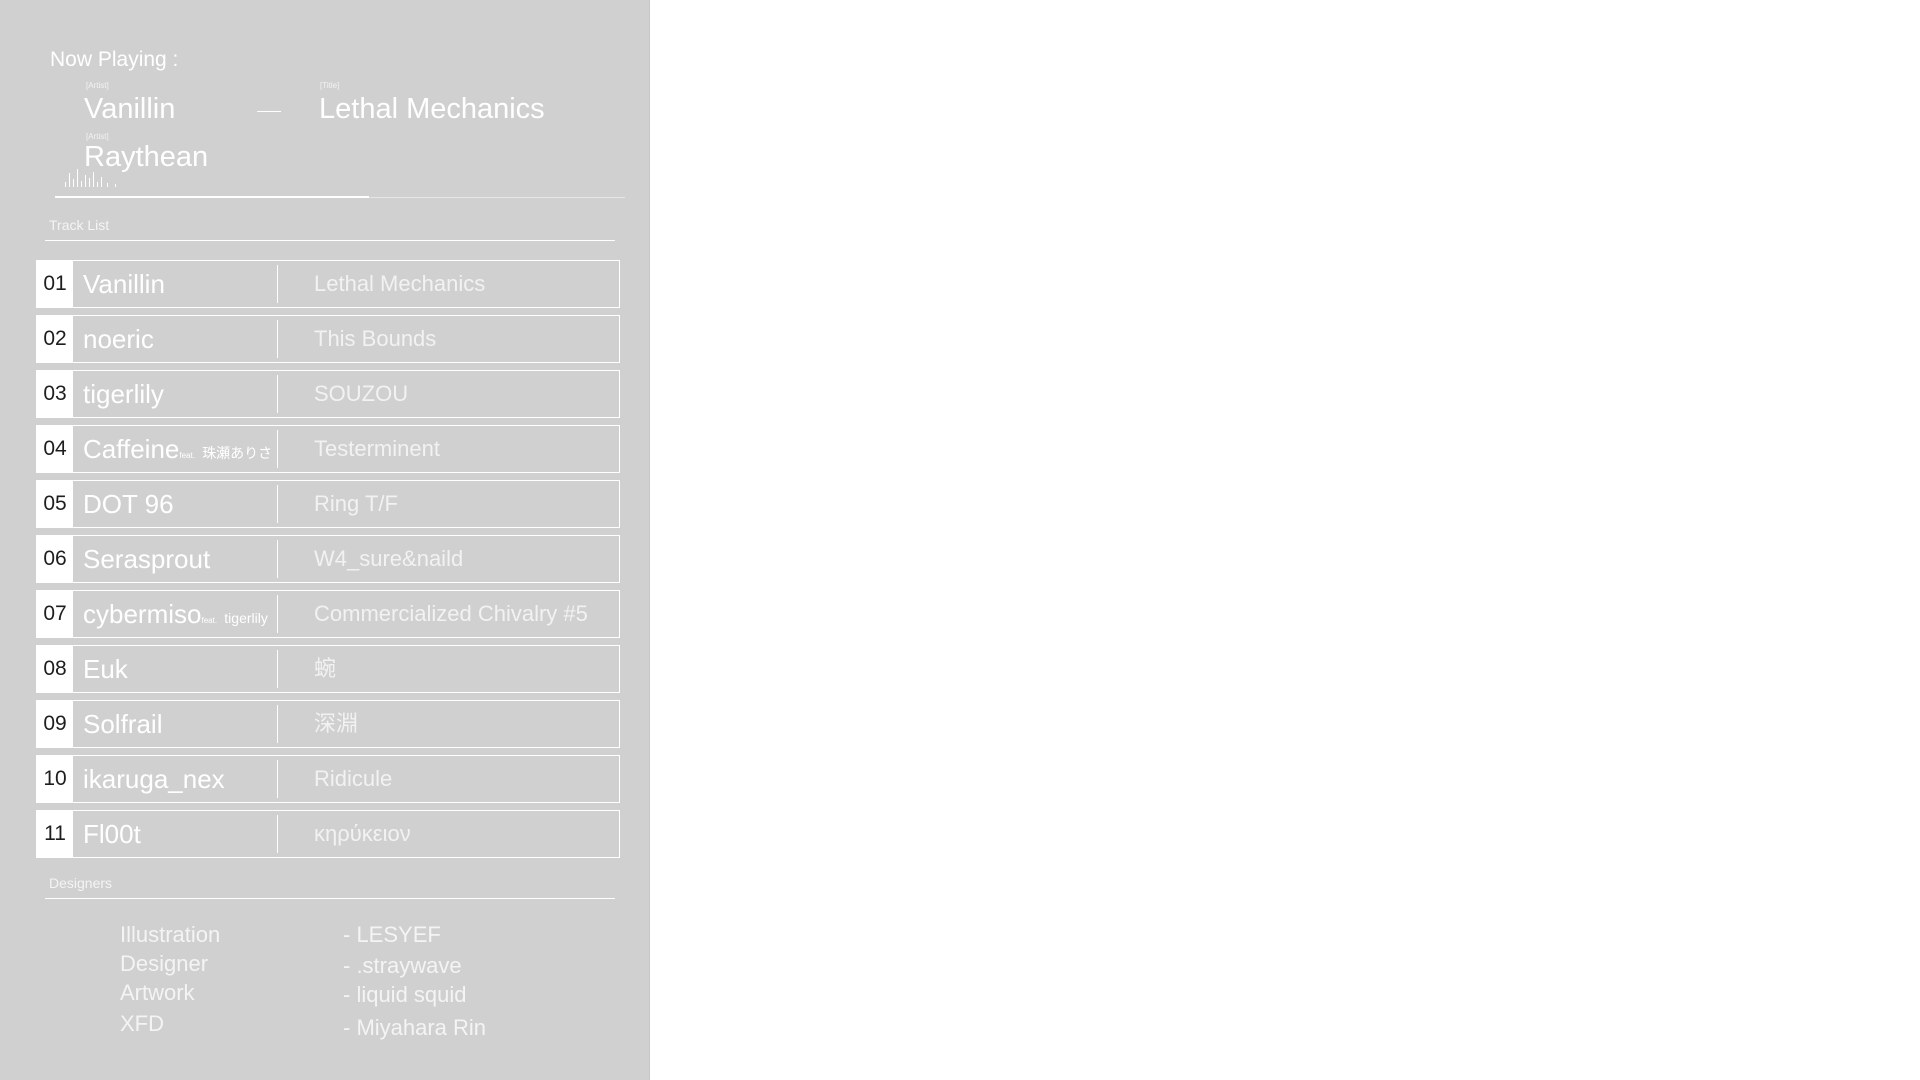  Describe the element at coordinates (97, 136) in the screenshot. I see `artist2-caption: [Artist]` at that location.